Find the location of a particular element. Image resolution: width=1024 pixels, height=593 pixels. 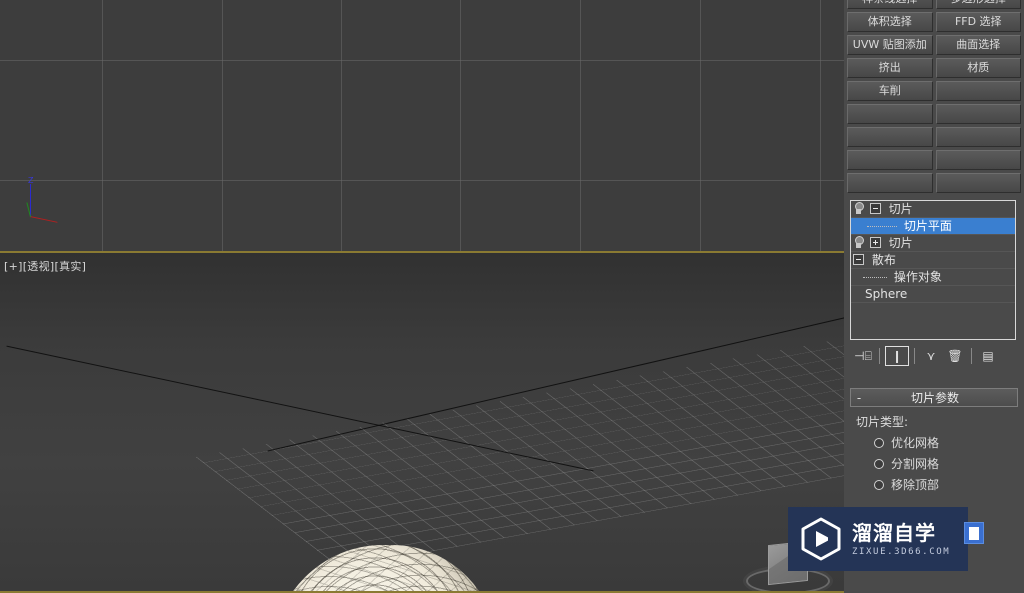

watermark-overlay: 溜溜自学 ZIXUE.3D66.COM is located at coordinates (886, 539).